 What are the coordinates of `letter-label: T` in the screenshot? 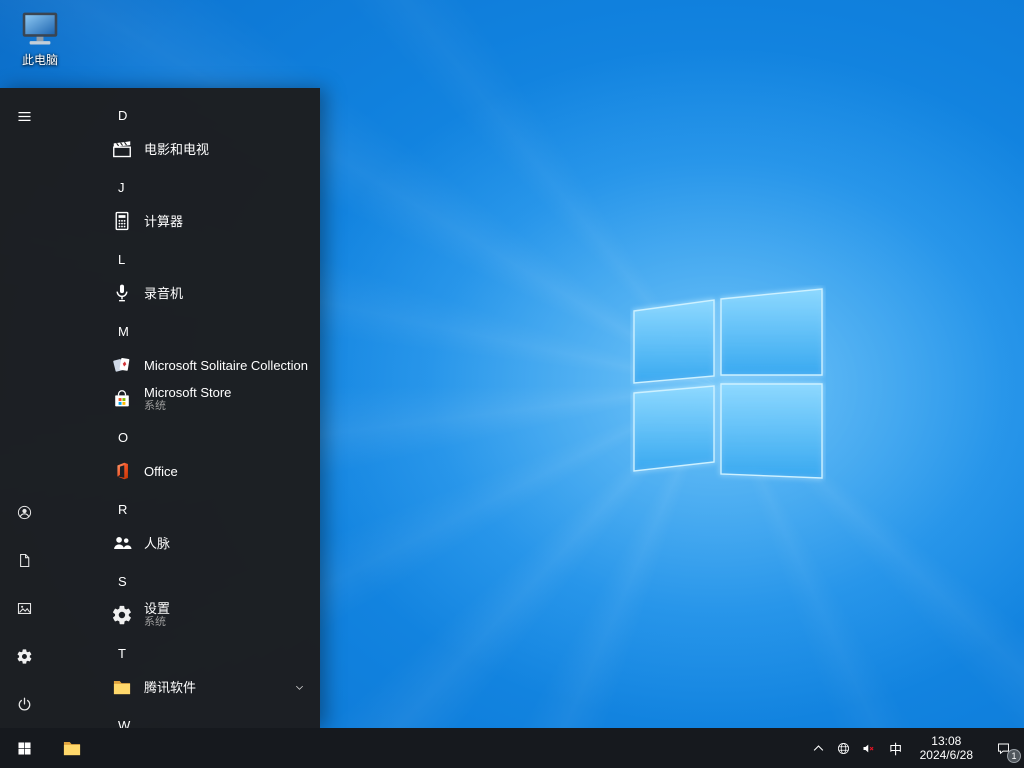 It's located at (122, 653).